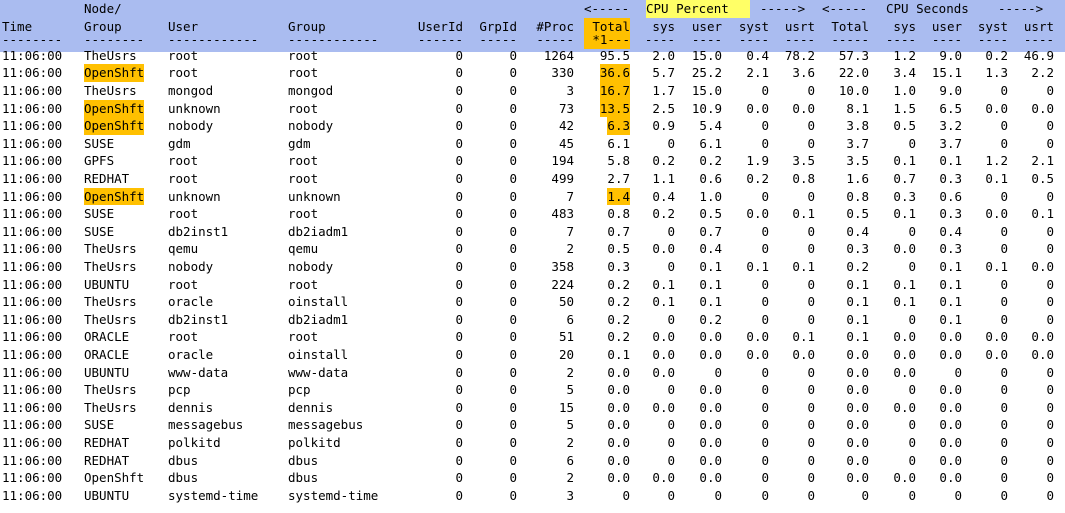  Describe the element at coordinates (607, 8) in the screenshot. I see `cpu-percent-arrow-left: <-----` at that location.